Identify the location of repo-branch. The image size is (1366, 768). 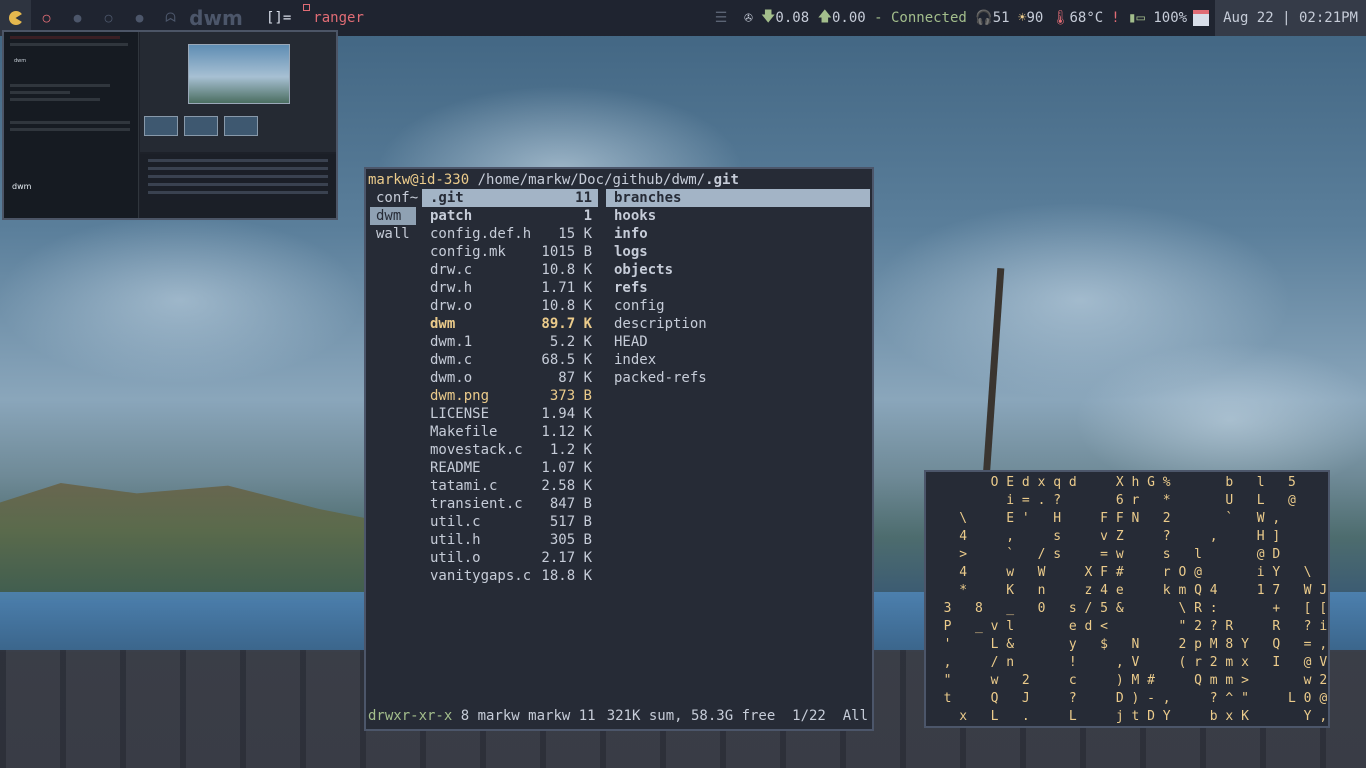
(70, 122).